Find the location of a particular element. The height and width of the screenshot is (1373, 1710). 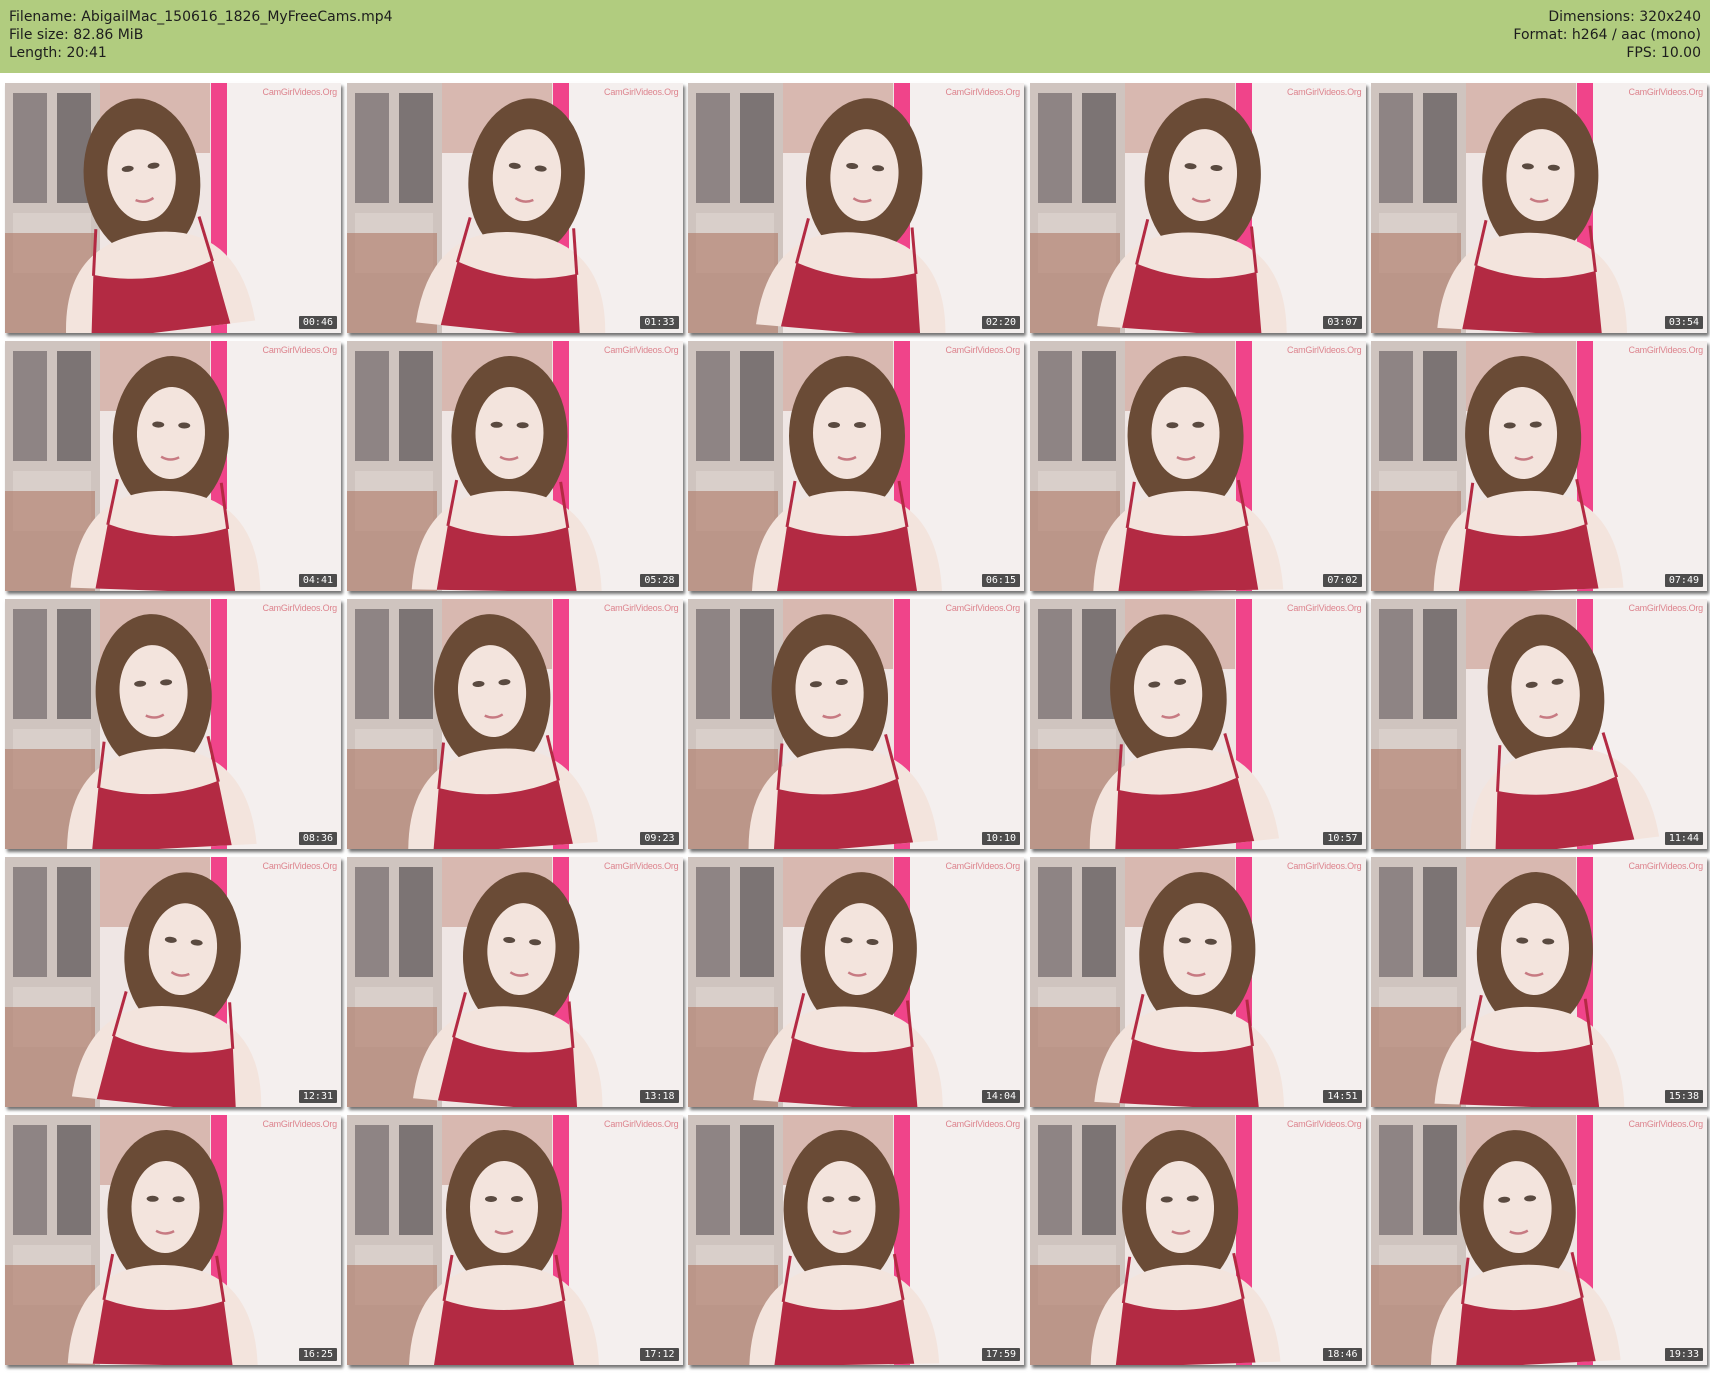

filesize-text: File size: 82.86 MiB is located at coordinates (76, 35).